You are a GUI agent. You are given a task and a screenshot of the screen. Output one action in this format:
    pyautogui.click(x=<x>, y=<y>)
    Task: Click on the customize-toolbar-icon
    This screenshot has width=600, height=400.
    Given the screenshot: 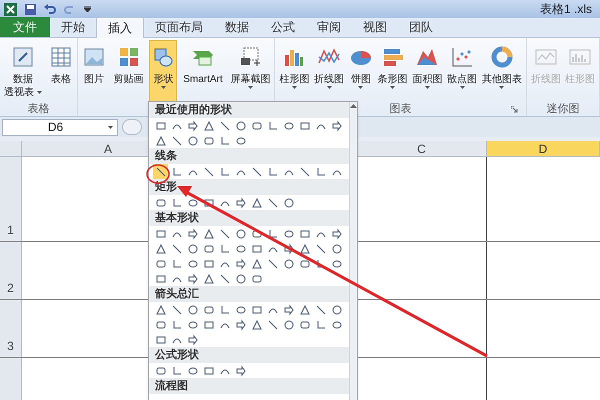 What is the action you would take?
    pyautogui.click(x=87, y=9)
    